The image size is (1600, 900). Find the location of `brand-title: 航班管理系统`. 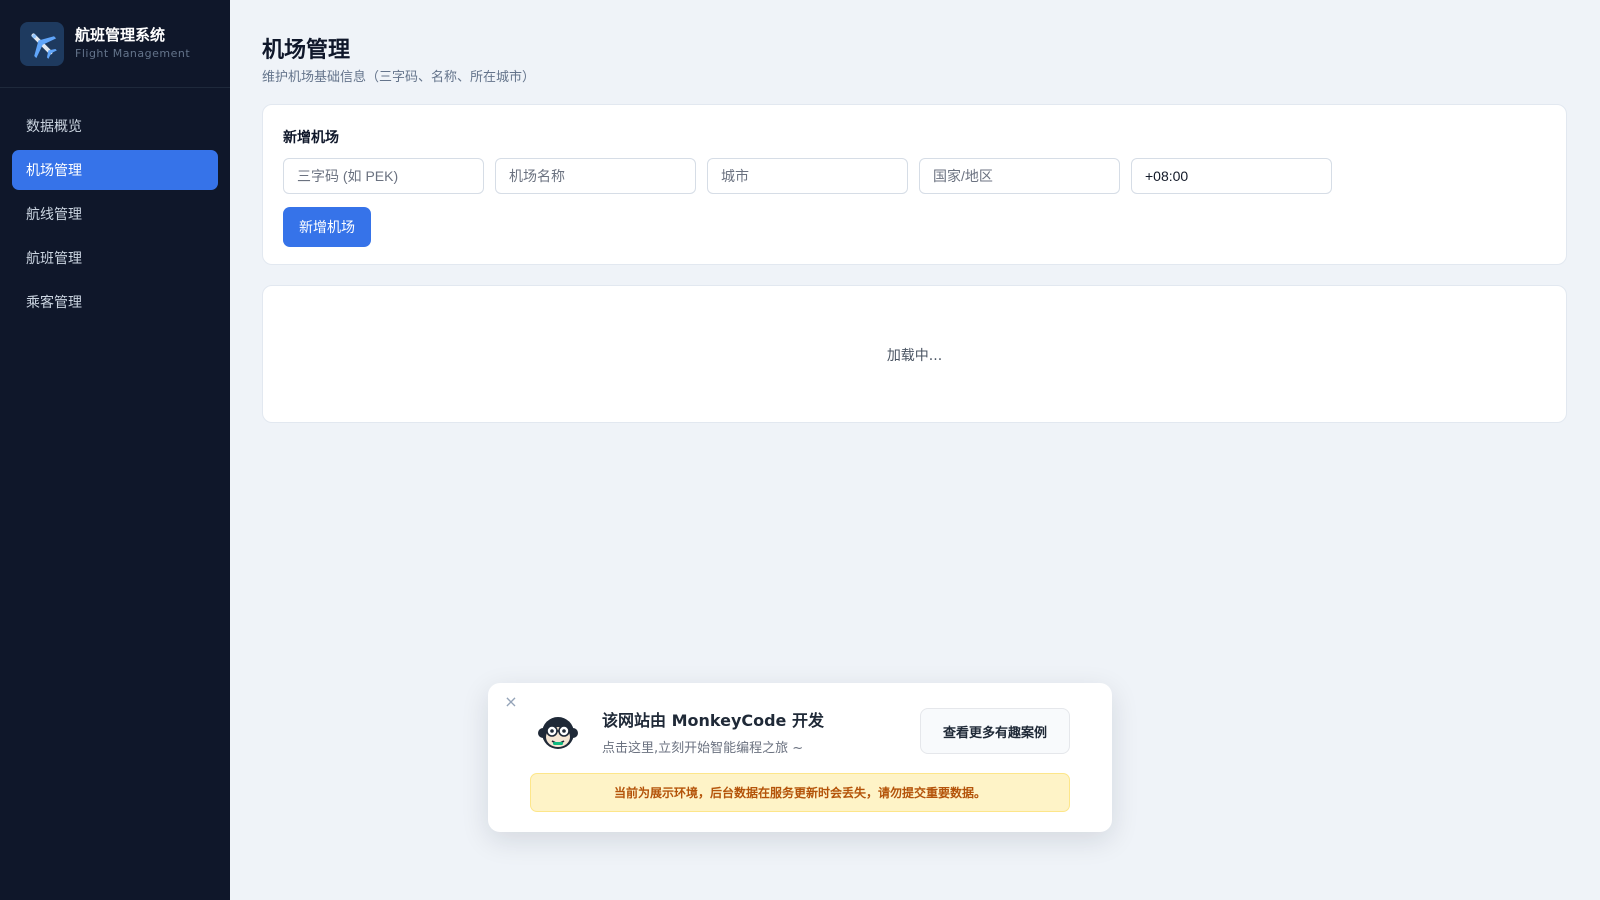

brand-title: 航班管理系统 is located at coordinates (120, 35).